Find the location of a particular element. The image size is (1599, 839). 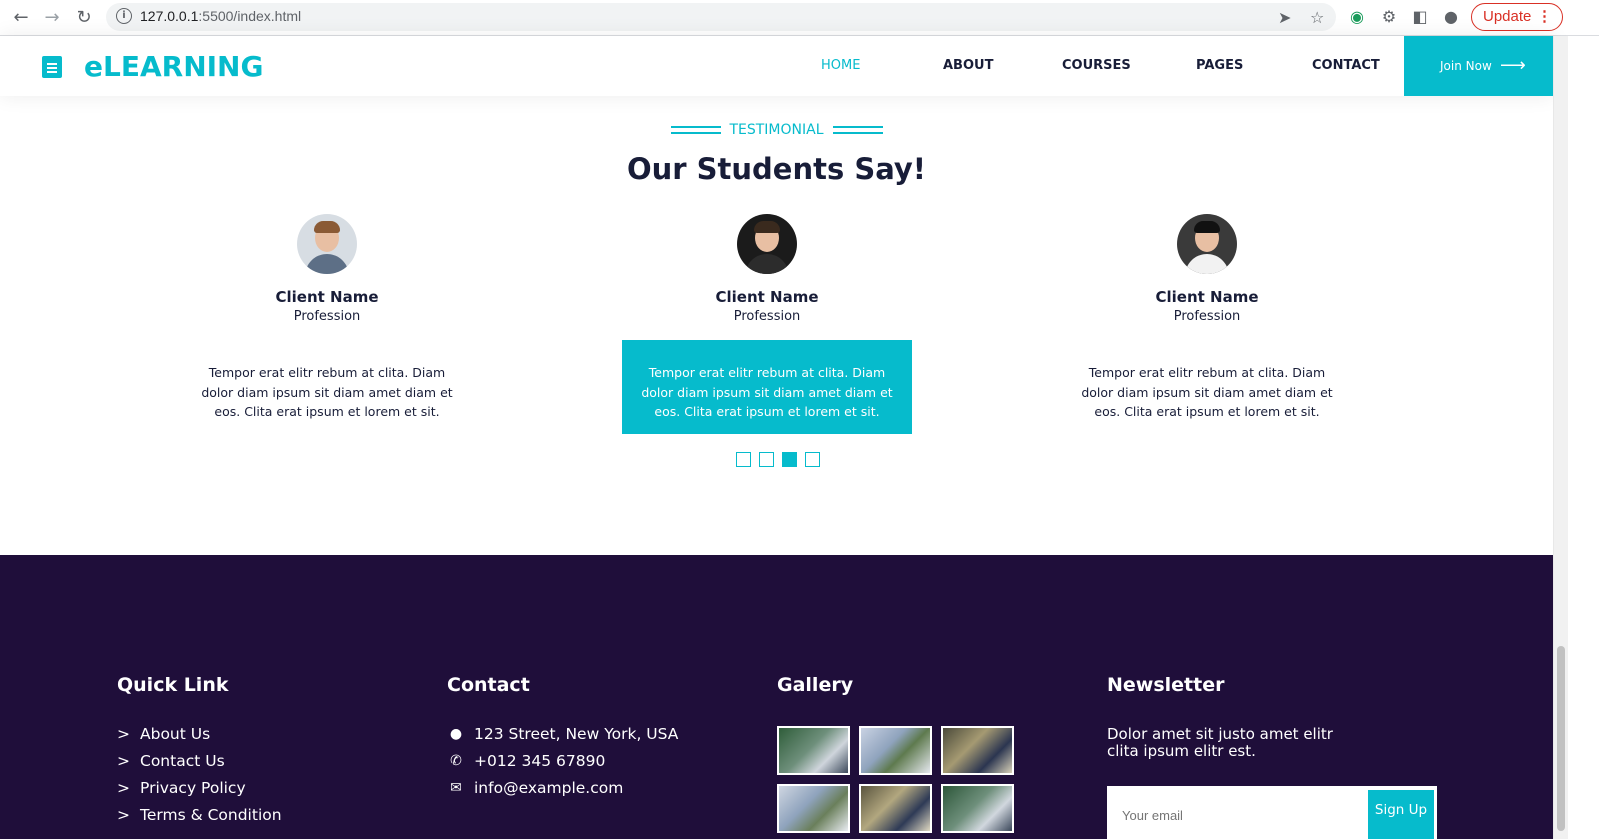

brand-name: eLEARNING is located at coordinates (174, 66).